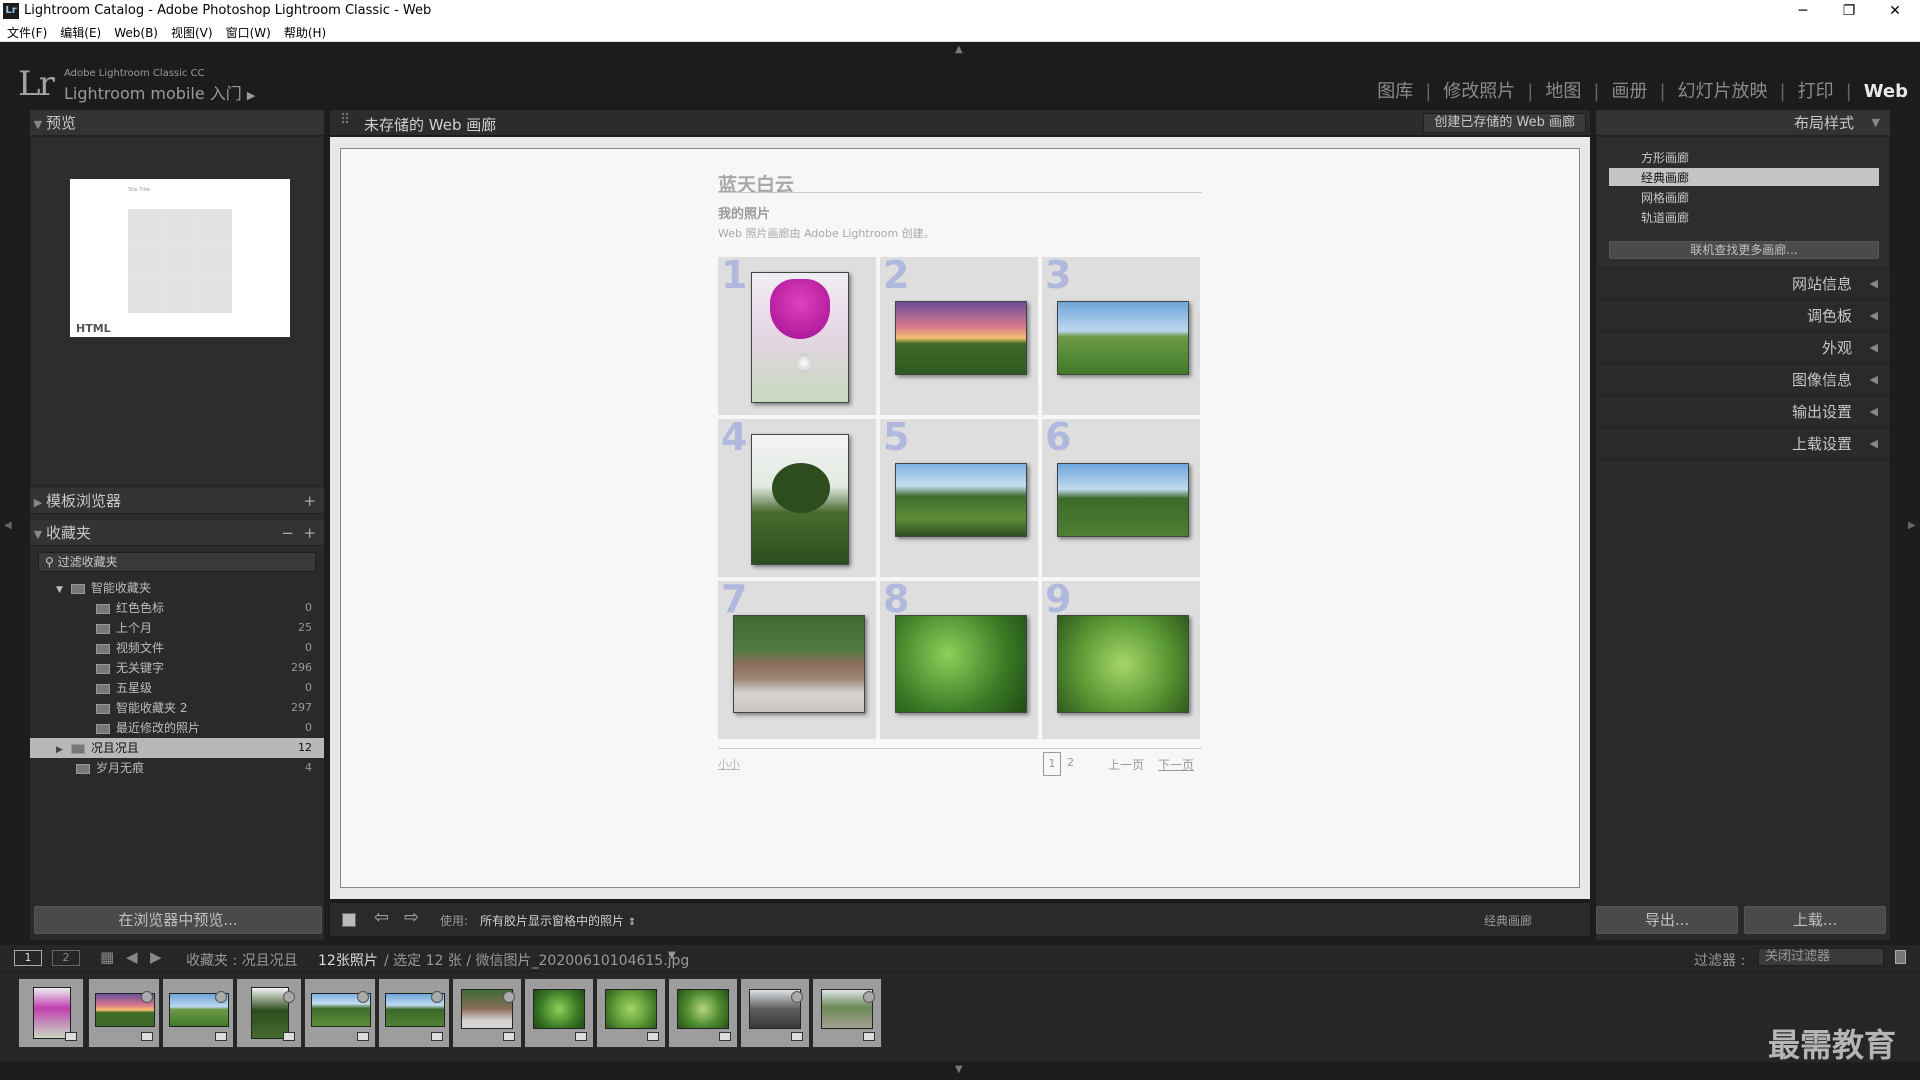  What do you see at coordinates (177, 628) in the screenshot?
I see `collection-item: 上个月 25` at bounding box center [177, 628].